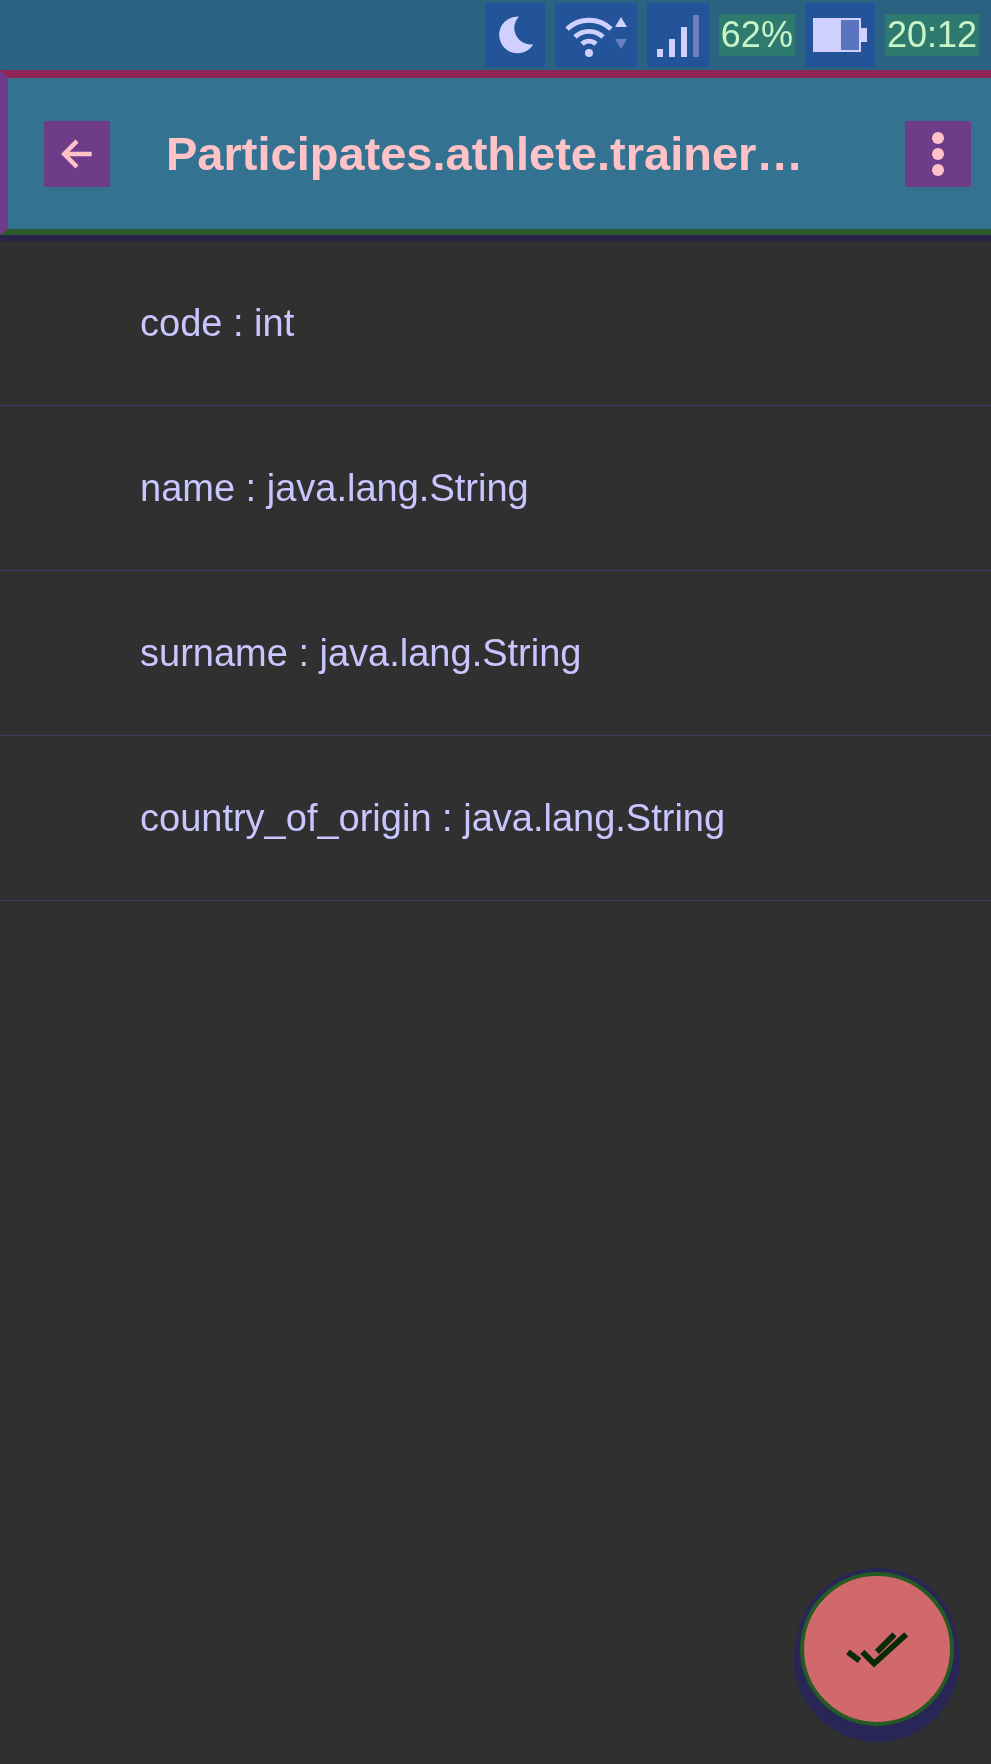 The image size is (991, 1764). Describe the element at coordinates (756, 35) in the screenshot. I see `battery-percentage: 62%` at that location.